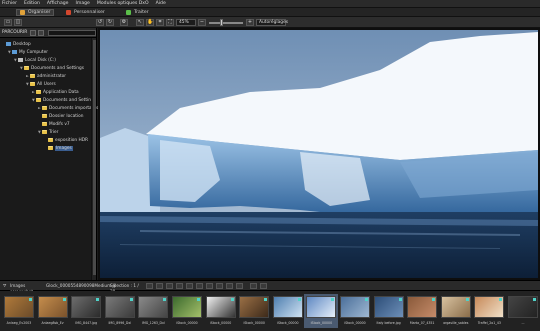 This screenshot has width=540, height=331. I want to click on hand-tool-icon: ✋, so click(150, 22).